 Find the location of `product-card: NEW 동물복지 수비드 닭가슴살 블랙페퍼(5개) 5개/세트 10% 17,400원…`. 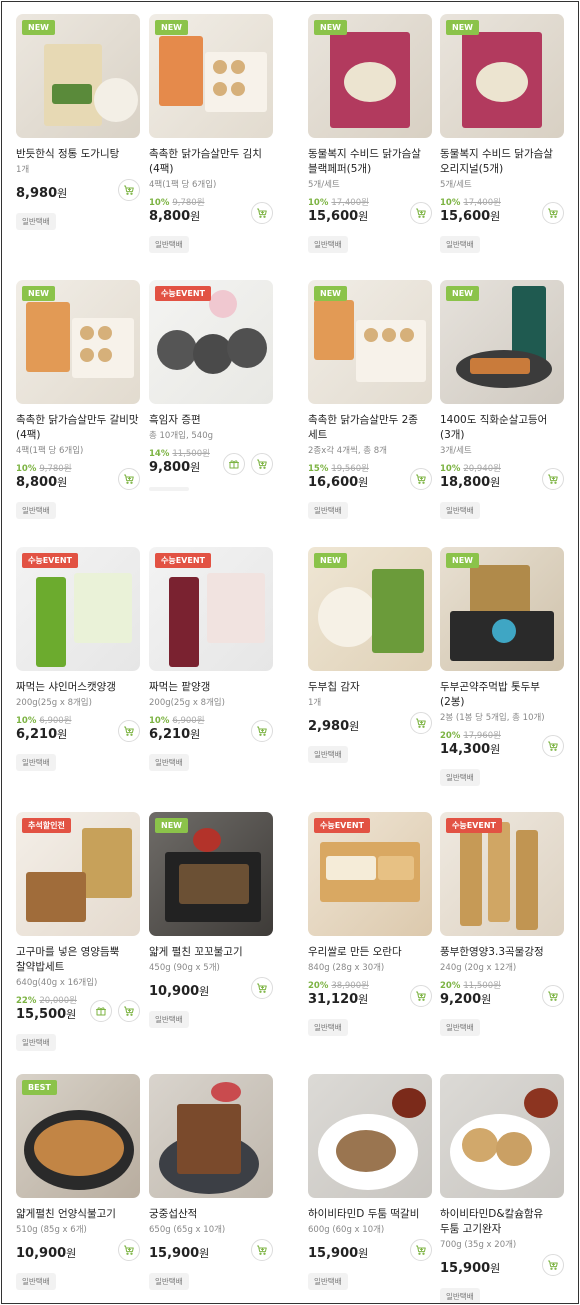

product-card: NEW 동물복지 수비드 닭가슴살 블랙페퍼(5개) 5개/세트 10% 17,400원… is located at coordinates (371, 139).